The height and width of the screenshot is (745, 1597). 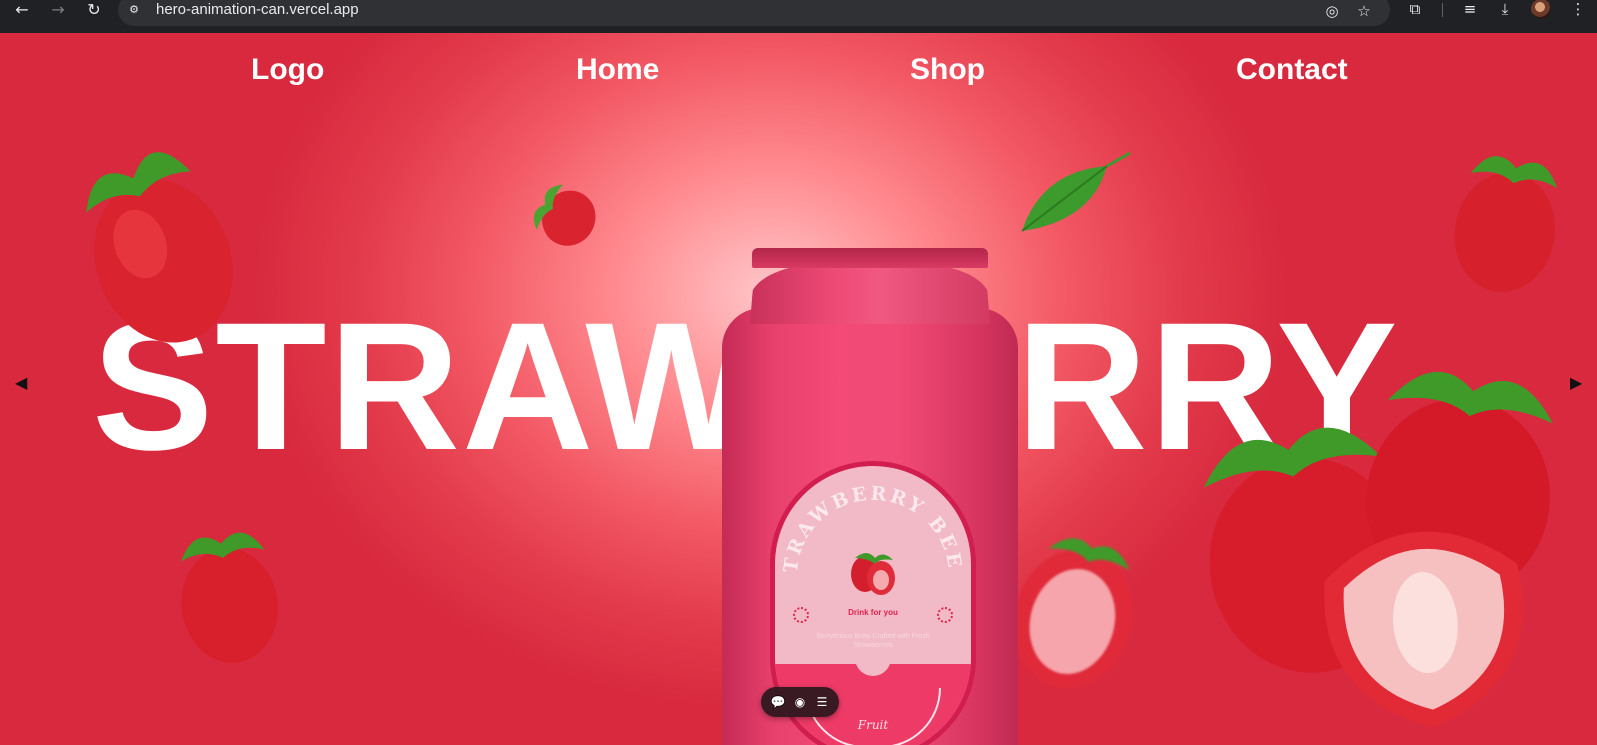 I want to click on prev-slide-arrow: ◀, so click(x=21, y=382).